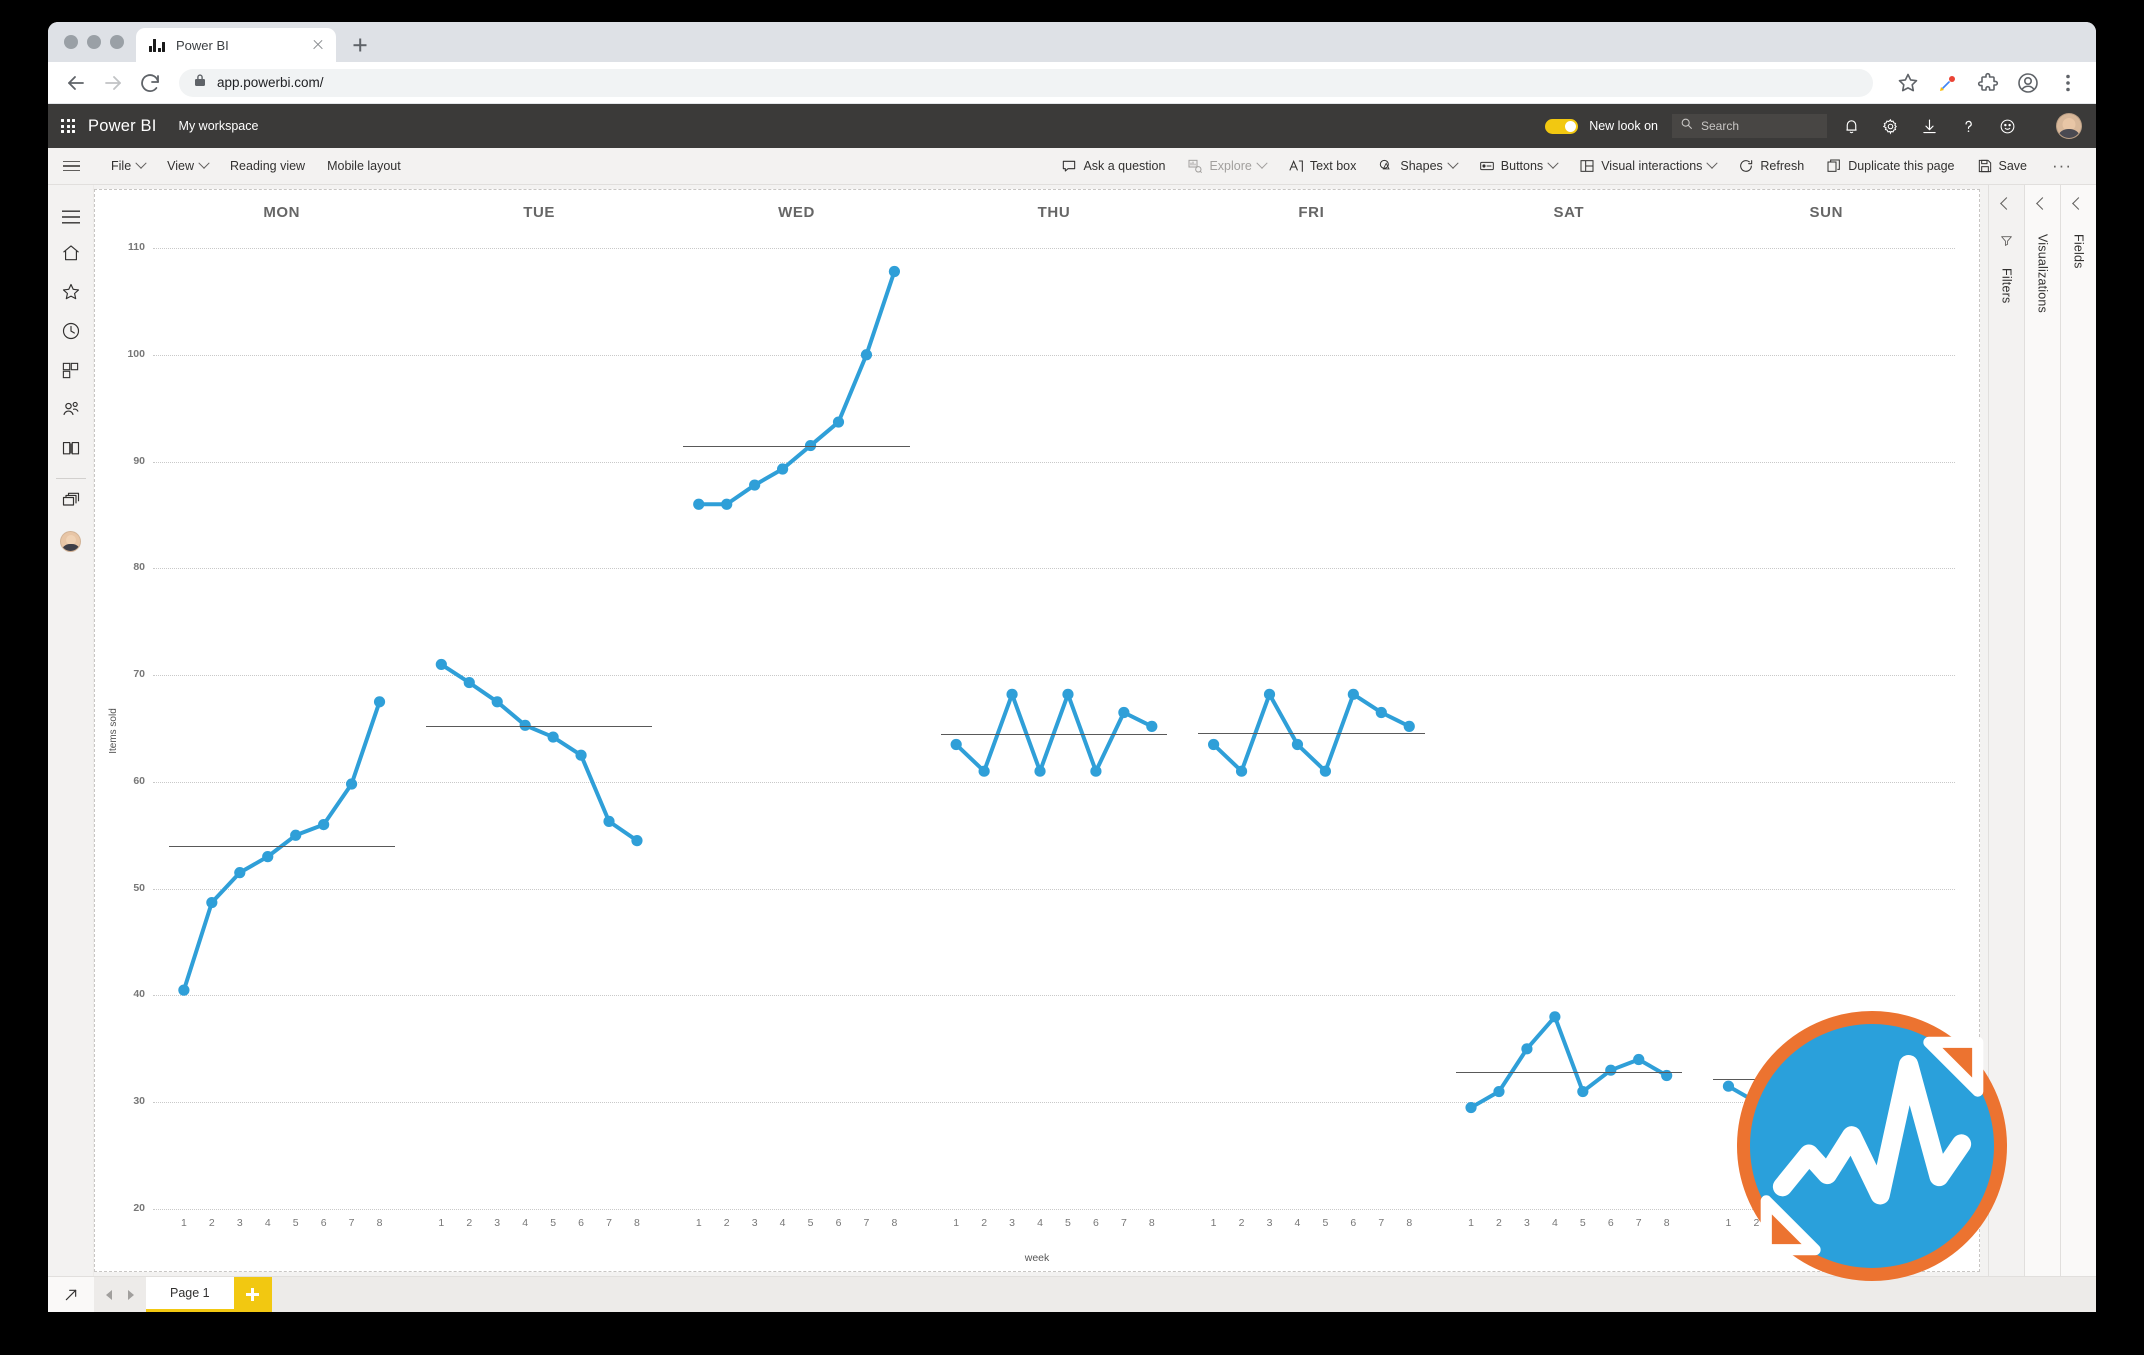 The width and height of the screenshot is (2144, 1355). I want to click on ribbon-item-text-box: Text box, so click(1322, 166).